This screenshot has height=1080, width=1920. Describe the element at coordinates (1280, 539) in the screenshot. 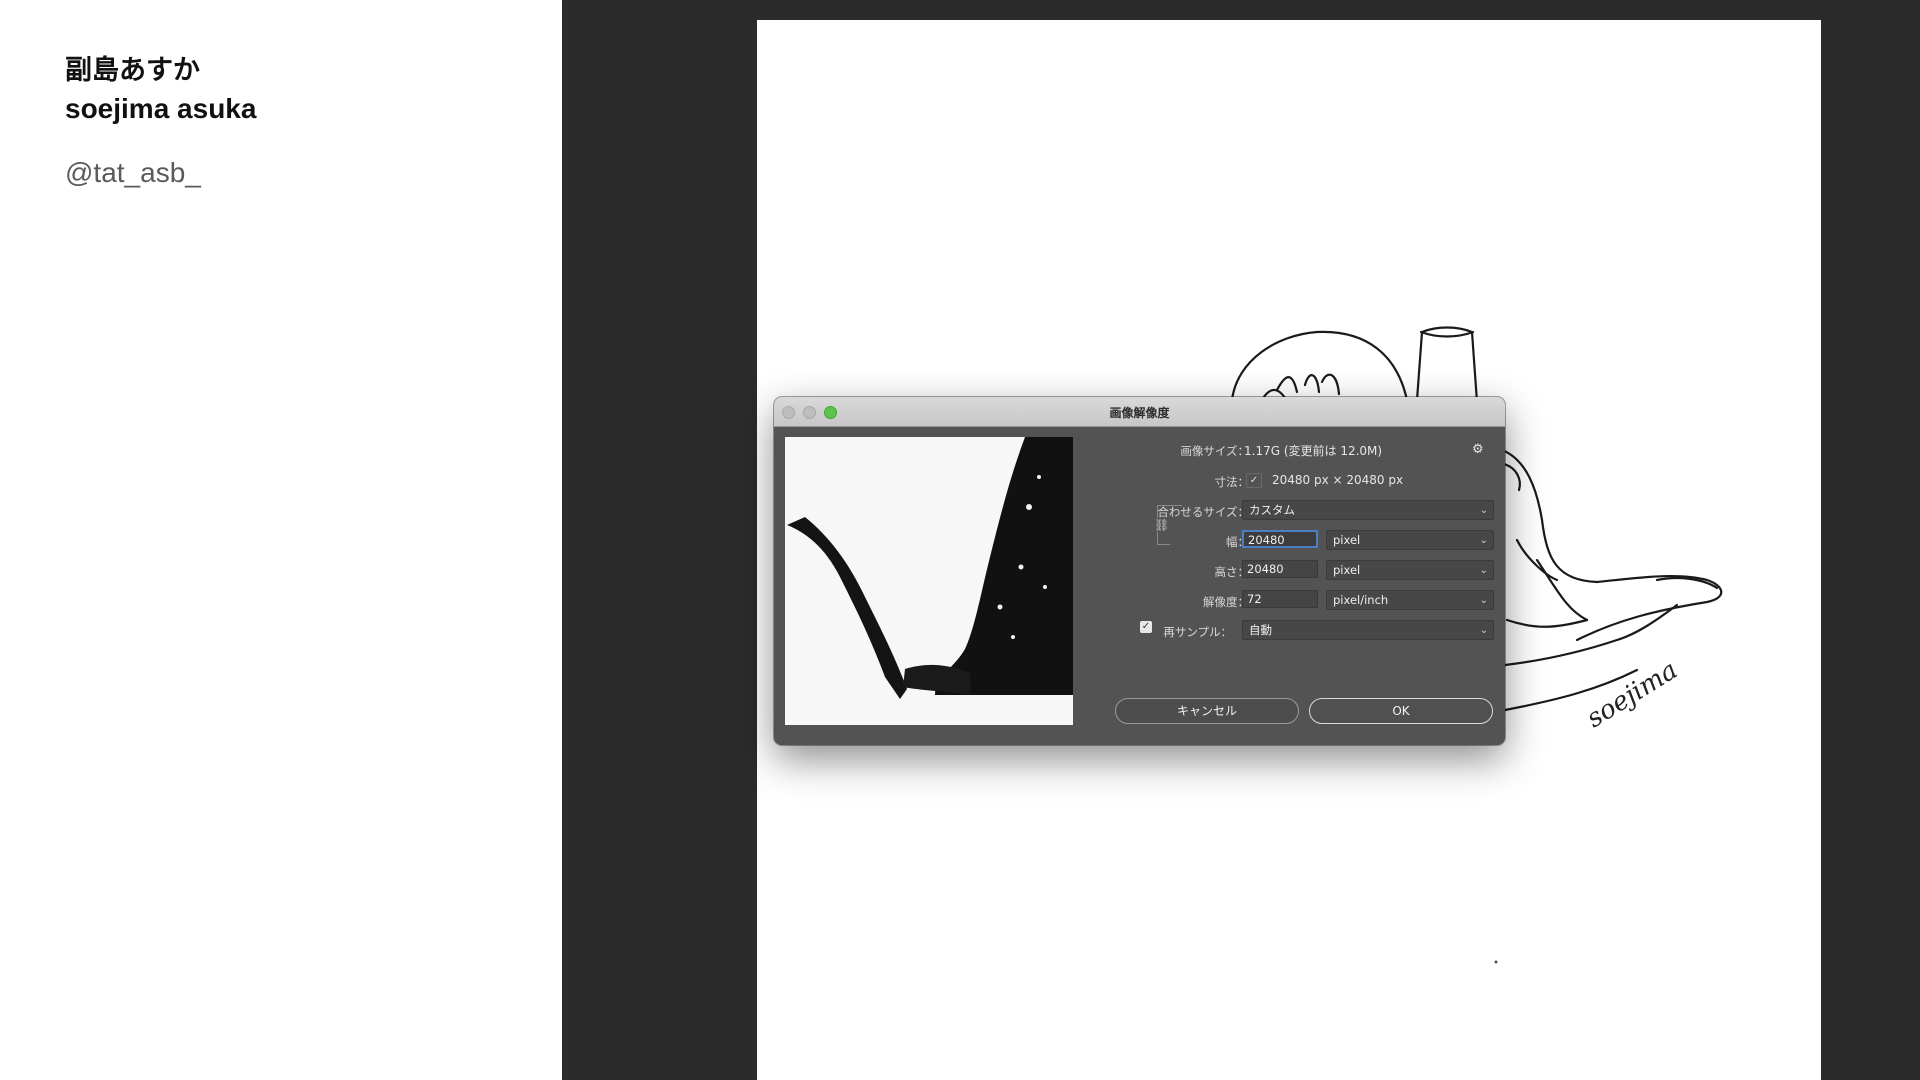

I see `width-input: 20480` at that location.